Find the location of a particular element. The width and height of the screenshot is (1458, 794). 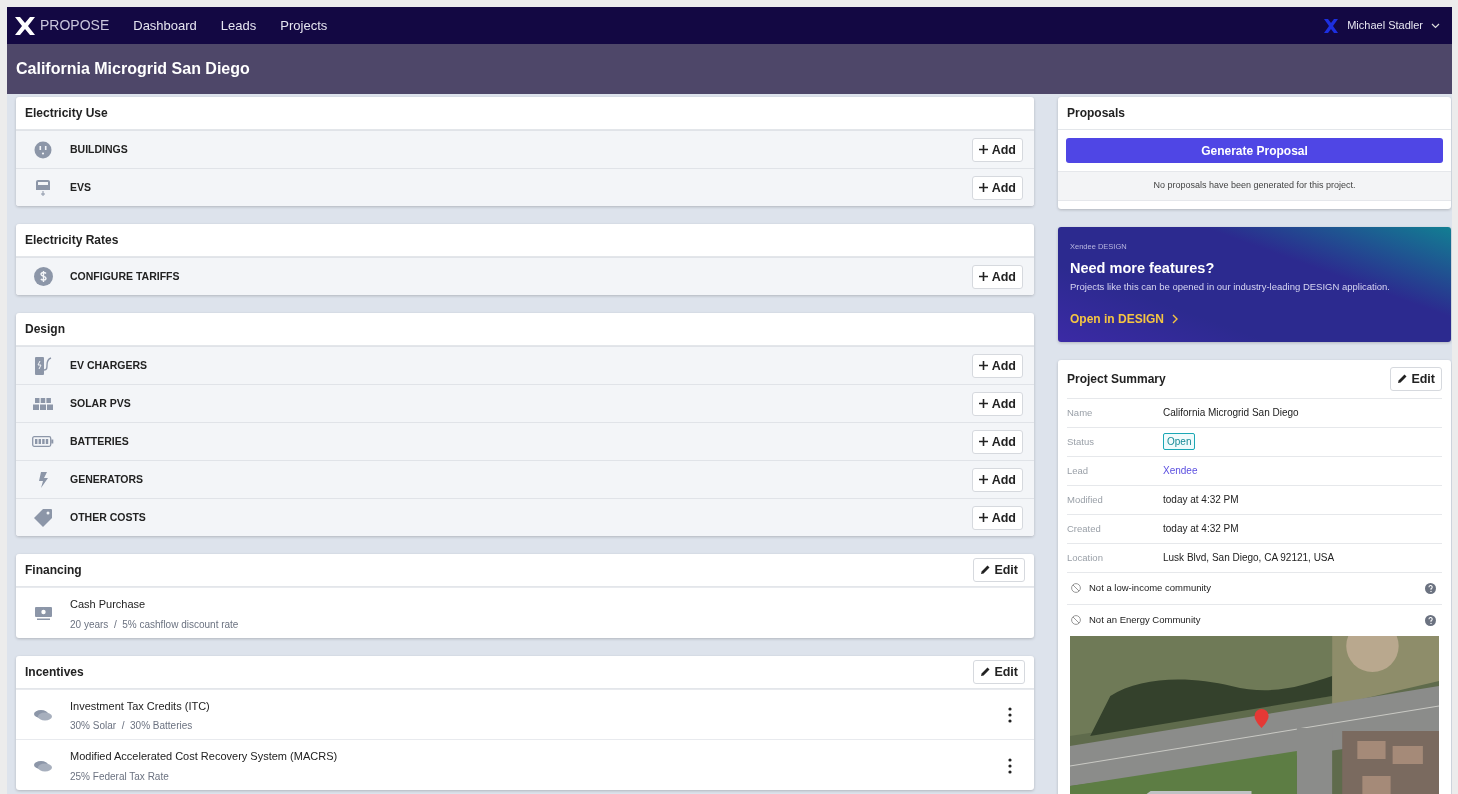

caret-icon is located at coordinates (1435, 25).